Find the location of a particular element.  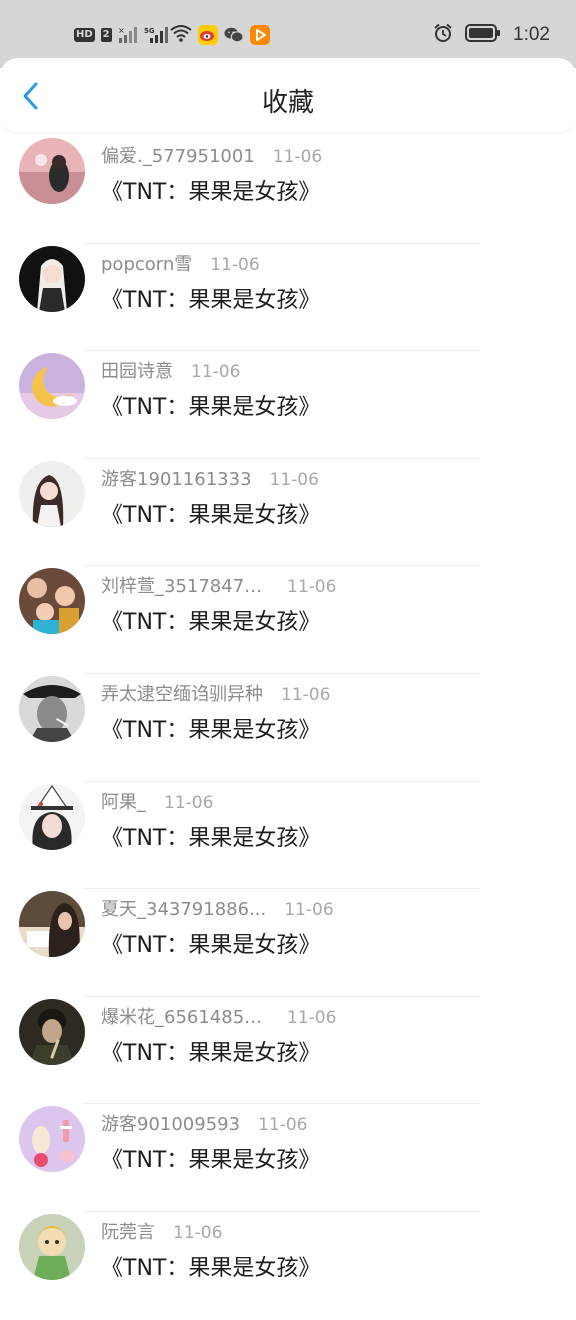

list-item: 游客1901161333 11-06 《TNT：果果是女孩》 is located at coordinates (288, 513).